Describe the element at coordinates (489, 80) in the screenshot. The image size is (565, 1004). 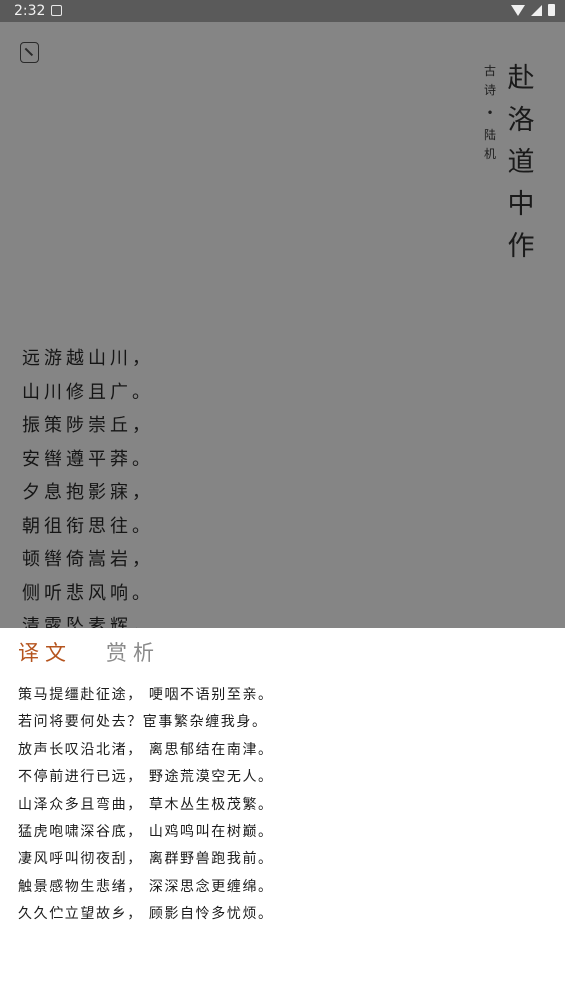
I see `poem-category: 古诗` at that location.